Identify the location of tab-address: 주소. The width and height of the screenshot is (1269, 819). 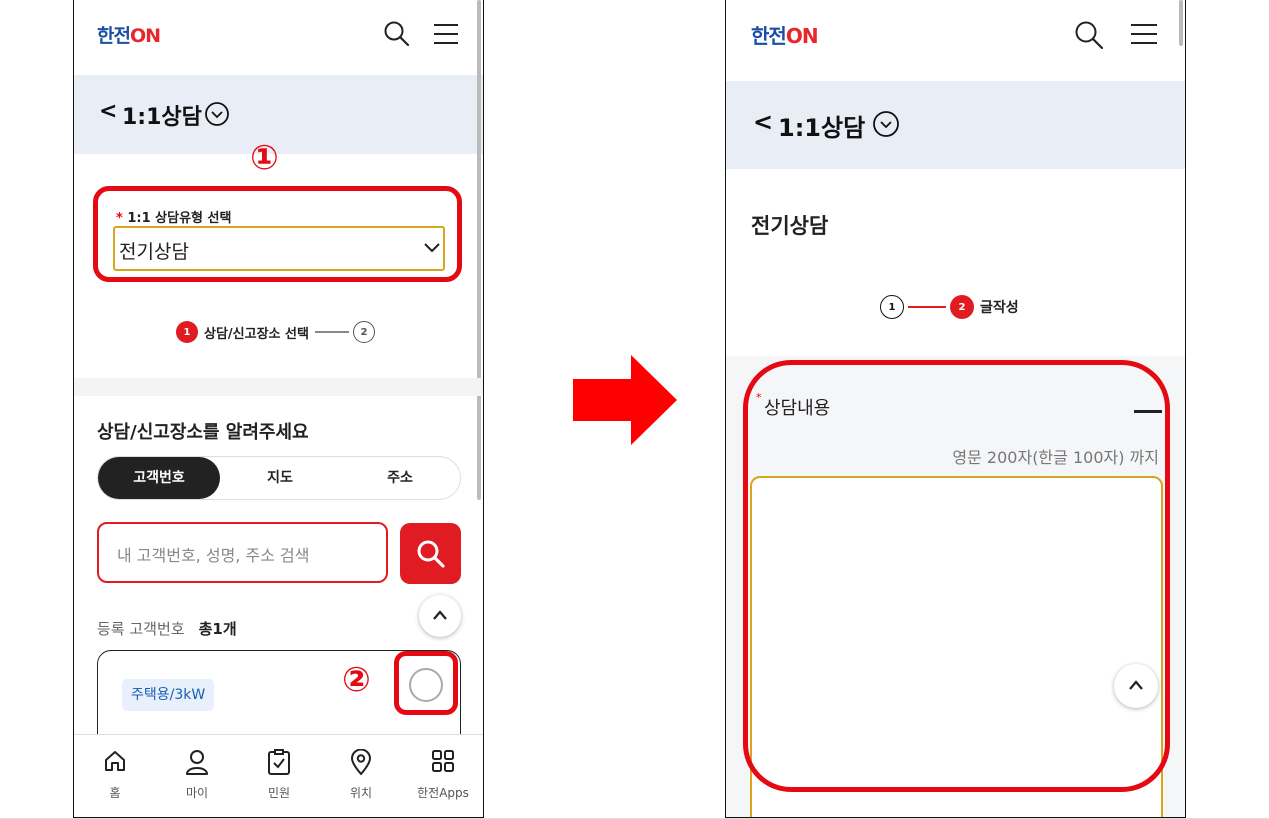
(400, 478).